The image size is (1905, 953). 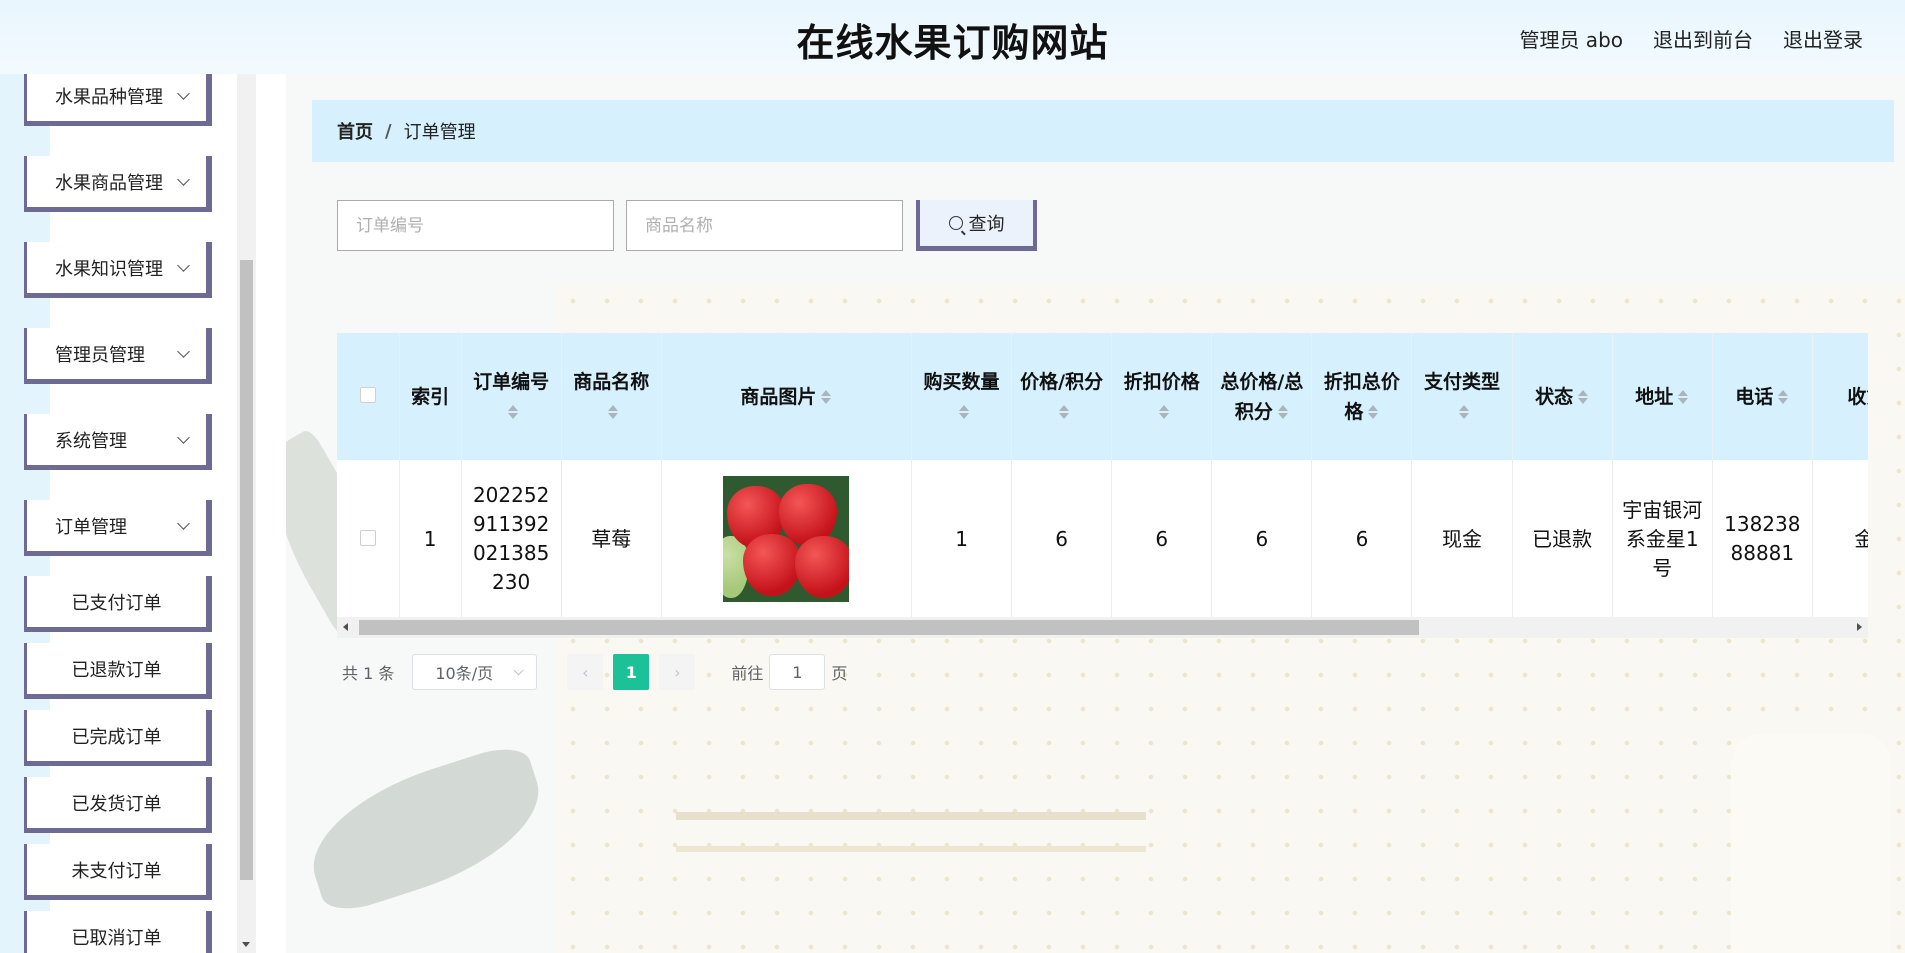 I want to click on table-horizontal-scrollbar, so click(x=1102, y=627).